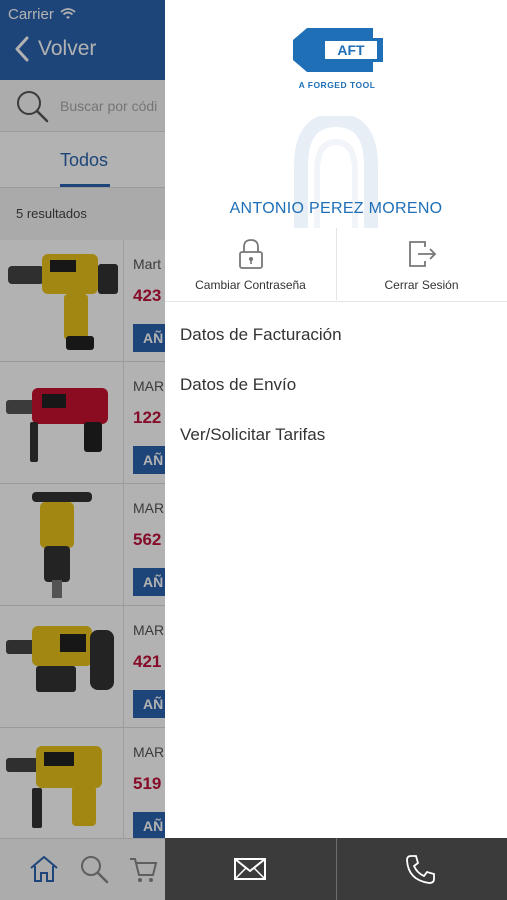 This screenshot has height=900, width=507. I want to click on menu-item-shipping-data: Datos de Envío, so click(336, 385).